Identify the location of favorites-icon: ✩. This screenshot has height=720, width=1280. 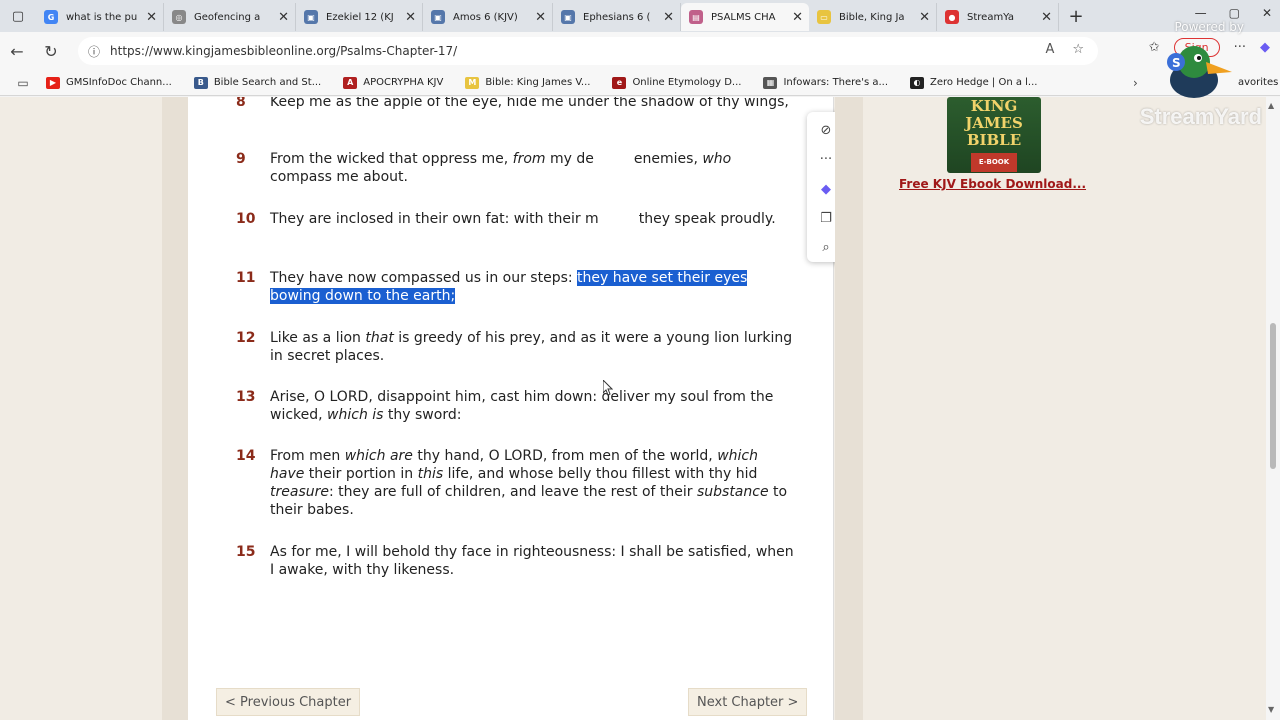
(1154, 47).